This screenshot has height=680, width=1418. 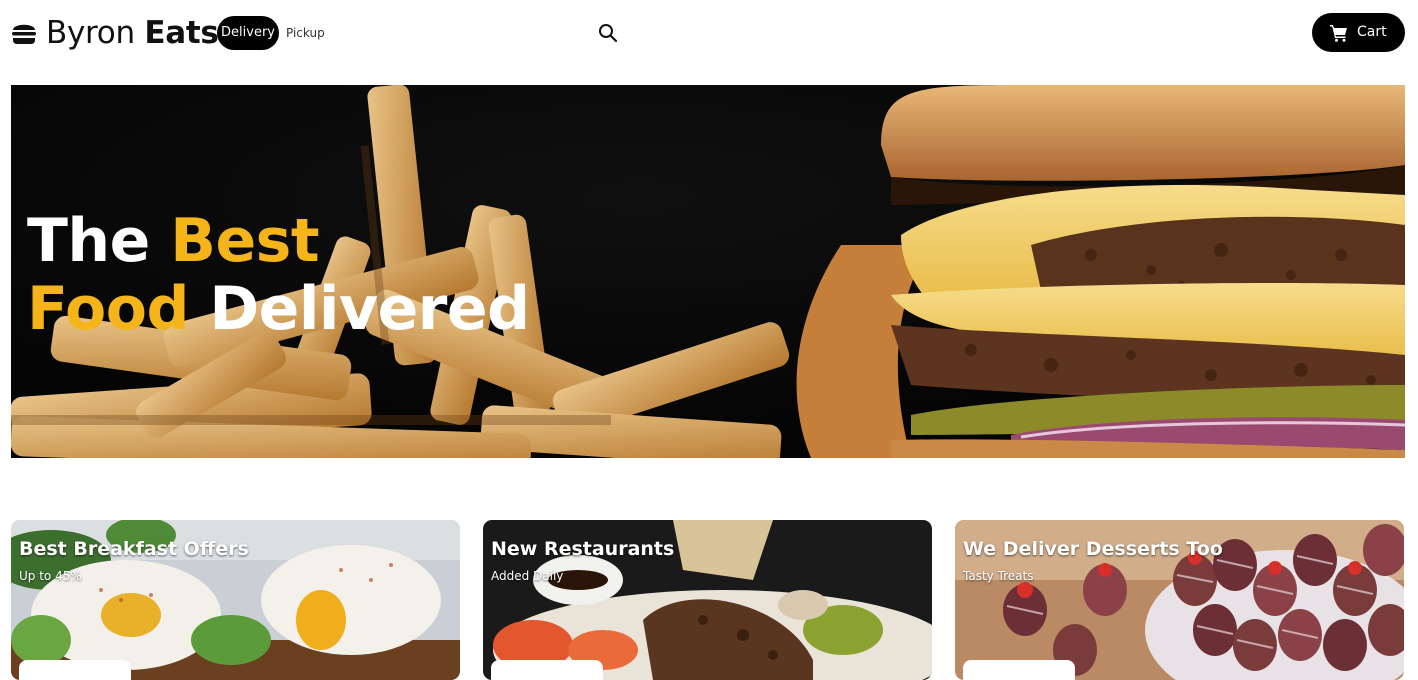 What do you see at coordinates (90, 33) in the screenshot?
I see `brand-name-light: Byron` at bounding box center [90, 33].